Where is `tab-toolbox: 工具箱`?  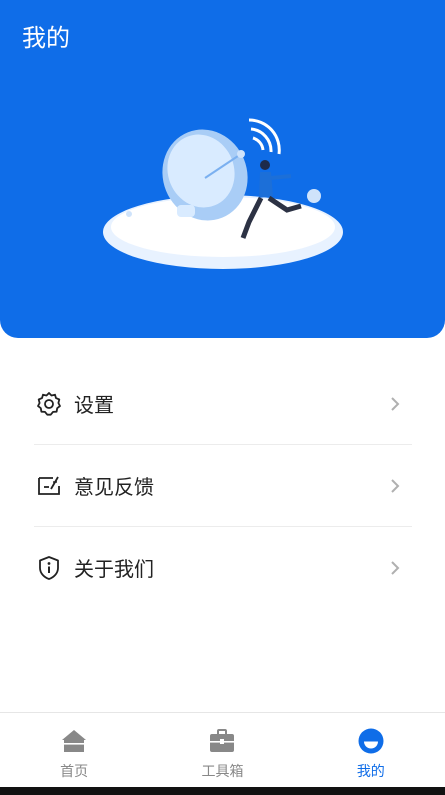 tab-toolbox: 工具箱 is located at coordinates (222, 750).